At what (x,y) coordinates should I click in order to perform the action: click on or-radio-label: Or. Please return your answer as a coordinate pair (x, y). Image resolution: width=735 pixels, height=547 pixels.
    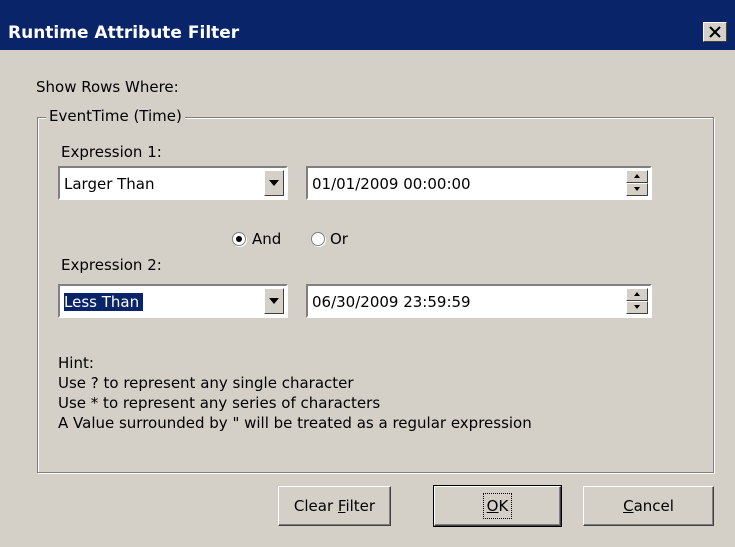
    Looking at the image, I should click on (339, 239).